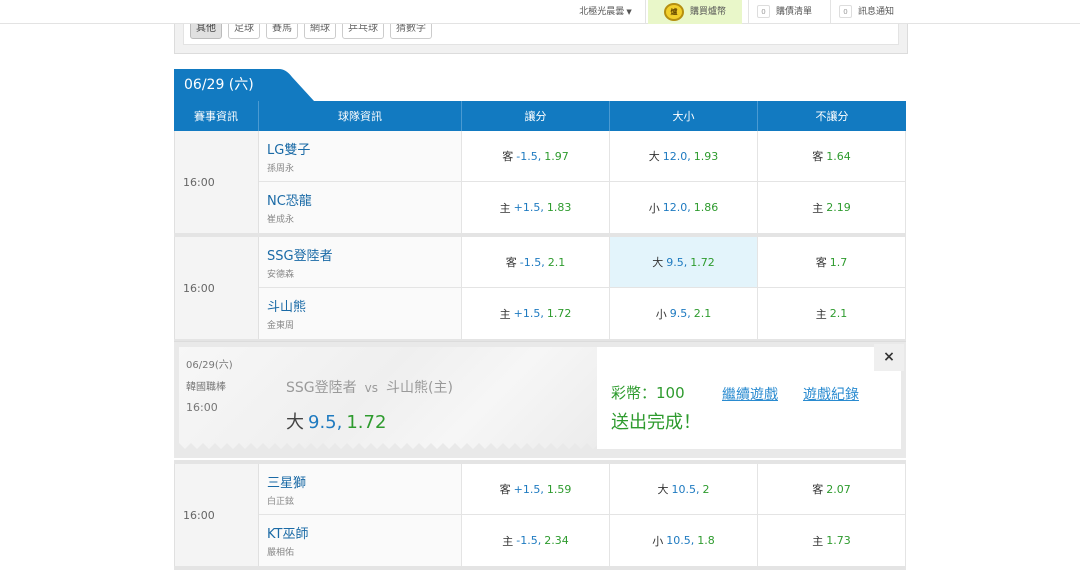  I want to click on odds-value: 1.59, so click(559, 489).